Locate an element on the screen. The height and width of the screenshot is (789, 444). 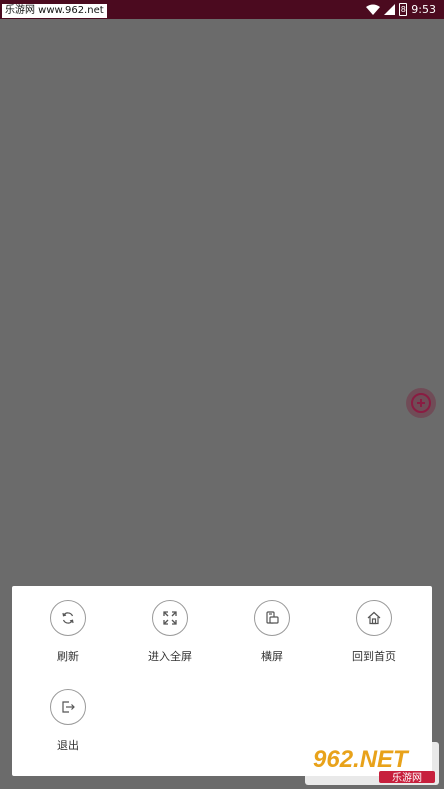
exit-icon is located at coordinates (68, 707).